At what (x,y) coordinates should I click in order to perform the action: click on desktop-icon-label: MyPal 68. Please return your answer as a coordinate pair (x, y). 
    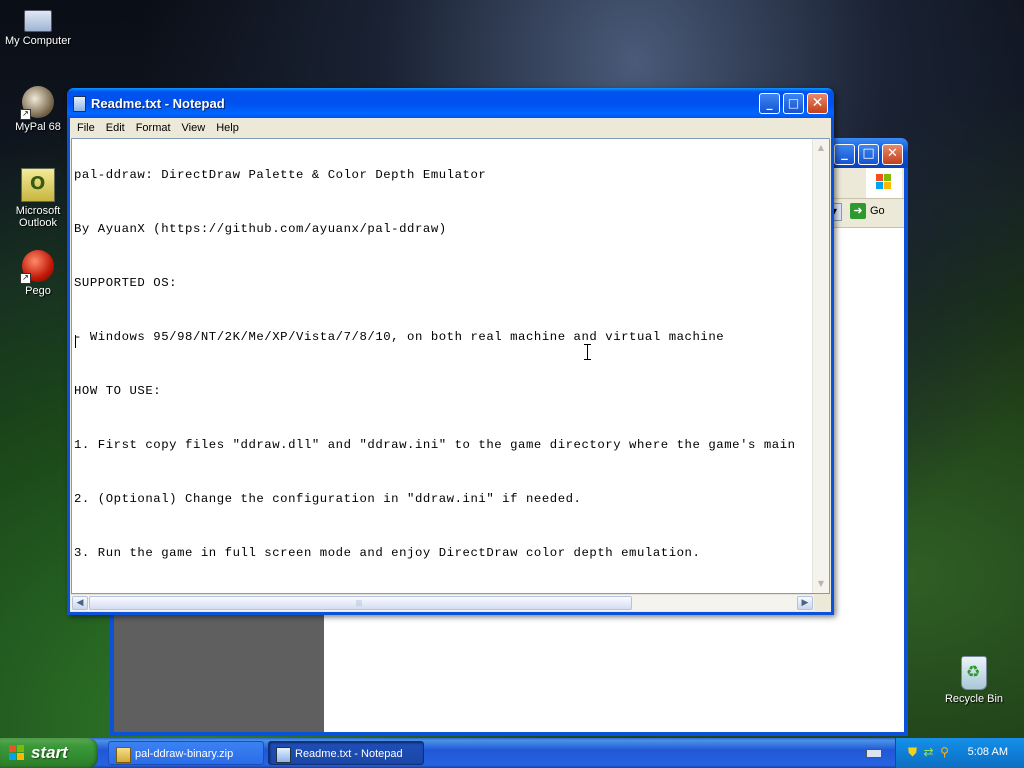
    Looking at the image, I should click on (38, 127).